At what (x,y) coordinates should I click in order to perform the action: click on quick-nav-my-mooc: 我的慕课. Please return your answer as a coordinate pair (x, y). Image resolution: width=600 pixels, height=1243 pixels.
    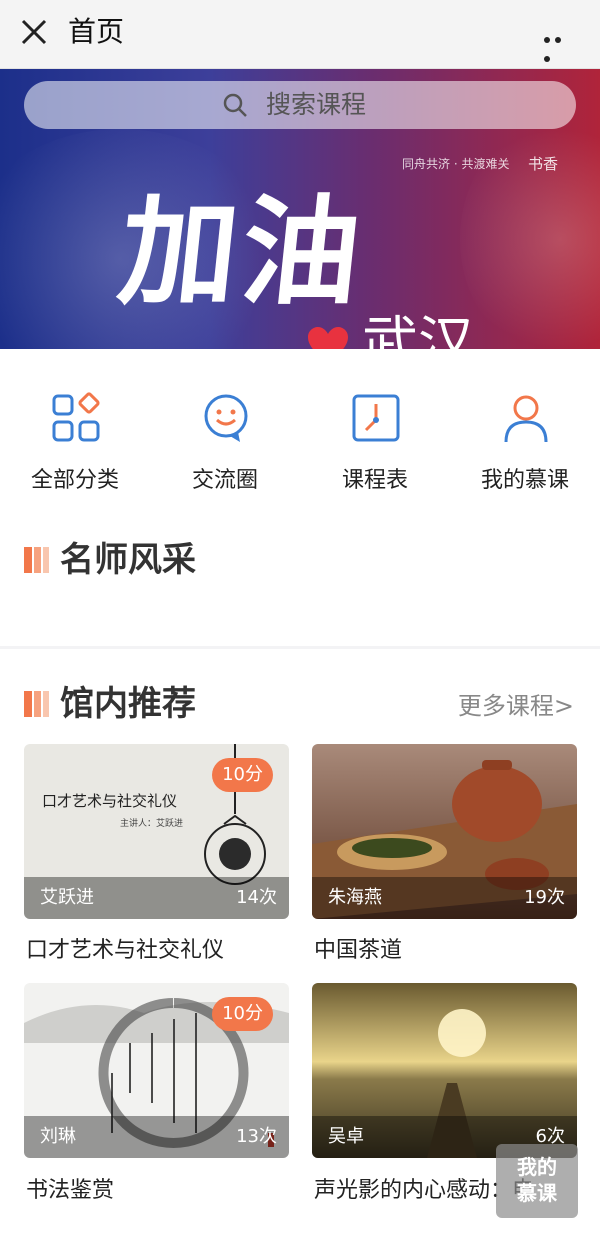
    Looking at the image, I should click on (525, 438).